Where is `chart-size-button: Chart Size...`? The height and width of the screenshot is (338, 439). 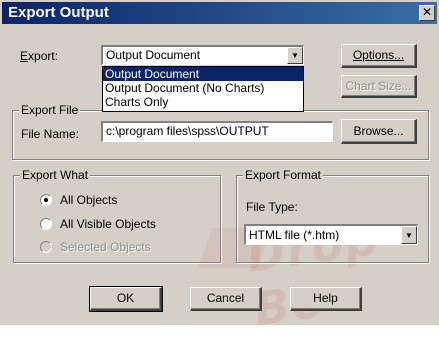 chart-size-button: Chart Size... is located at coordinates (379, 86).